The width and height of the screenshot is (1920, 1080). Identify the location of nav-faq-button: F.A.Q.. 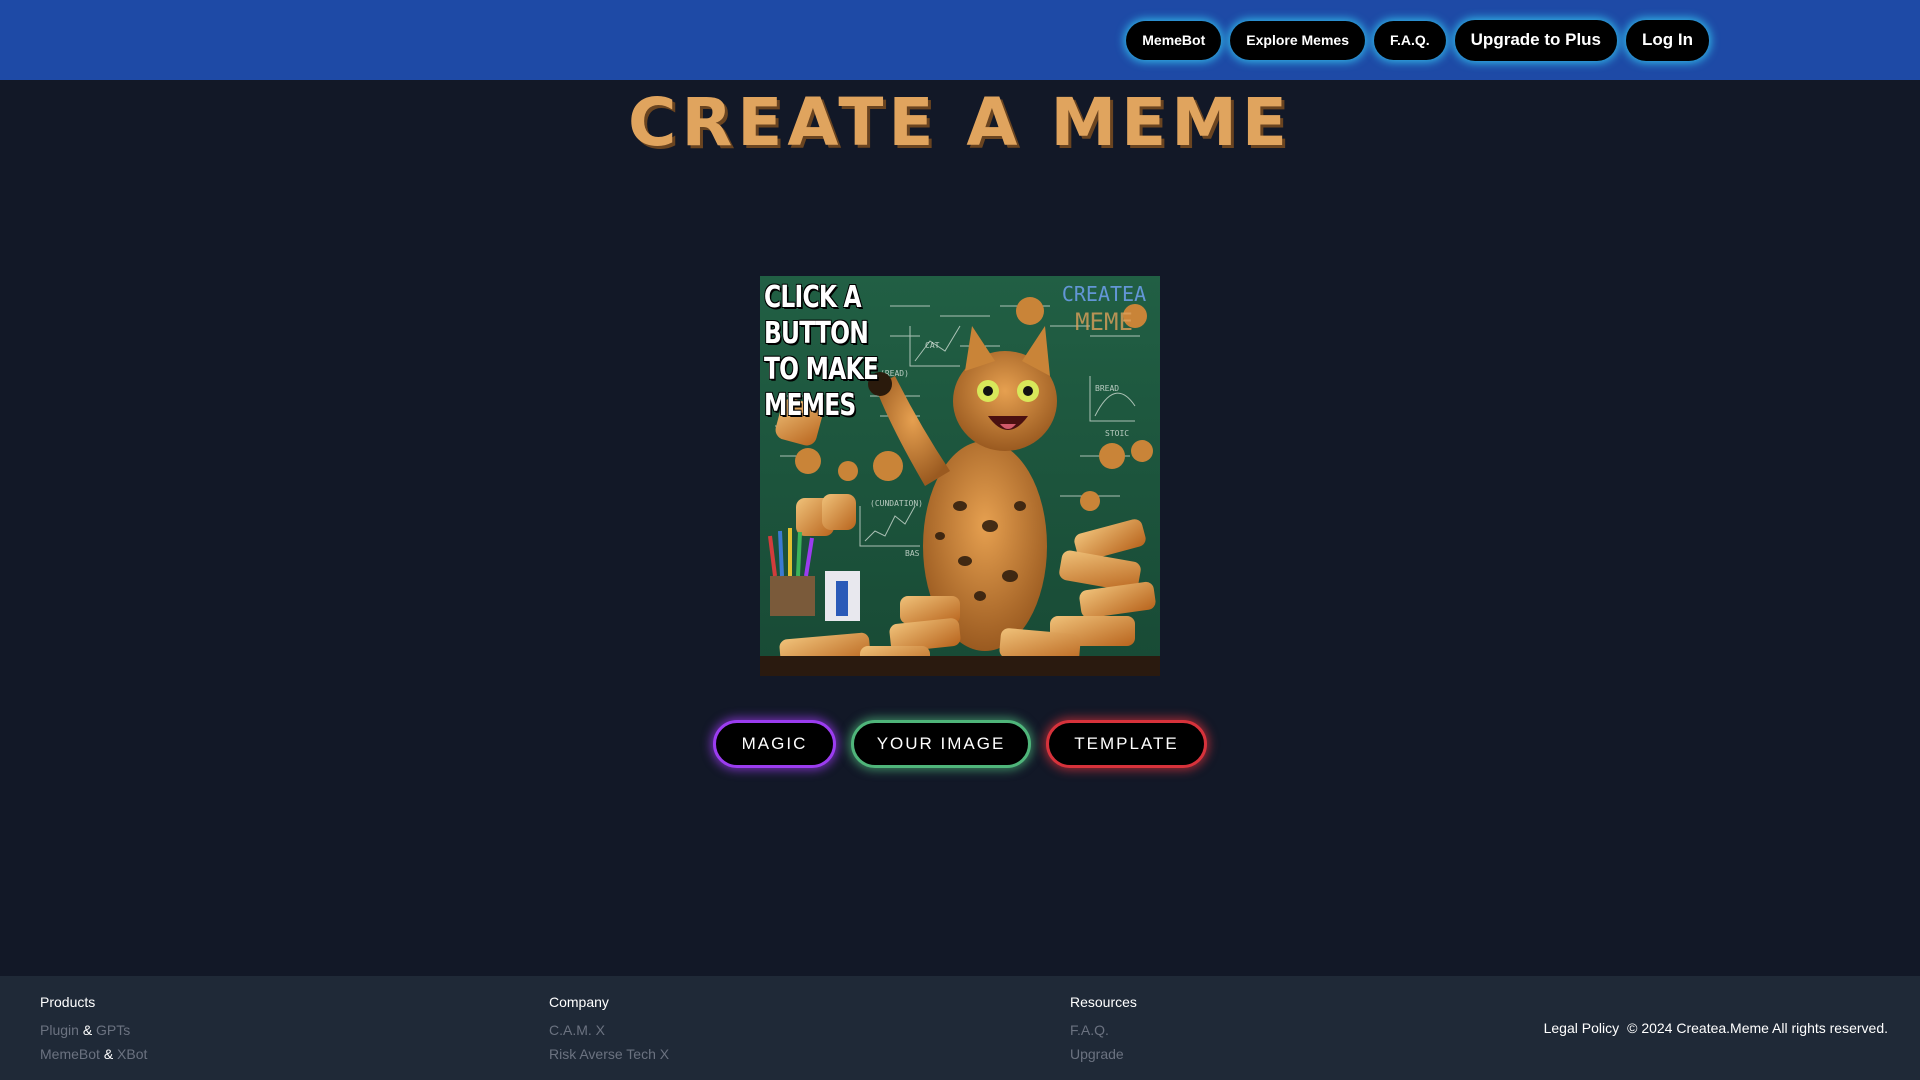
(1409, 40).